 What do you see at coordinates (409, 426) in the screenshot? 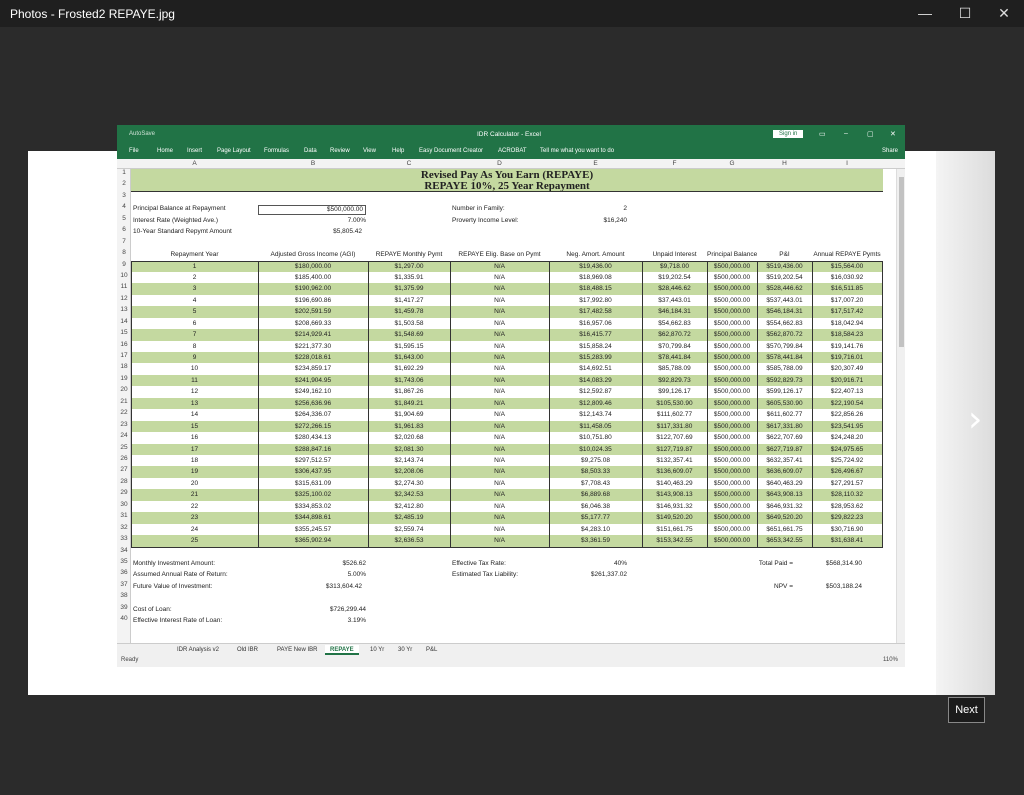
I see `table-cell: $1,961.83` at bounding box center [409, 426].